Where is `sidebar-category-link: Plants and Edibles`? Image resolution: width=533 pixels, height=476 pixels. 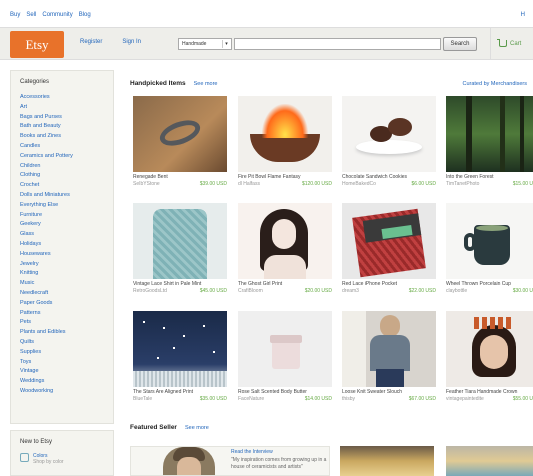 sidebar-category-link: Plants and Edibles is located at coordinates (62, 333).